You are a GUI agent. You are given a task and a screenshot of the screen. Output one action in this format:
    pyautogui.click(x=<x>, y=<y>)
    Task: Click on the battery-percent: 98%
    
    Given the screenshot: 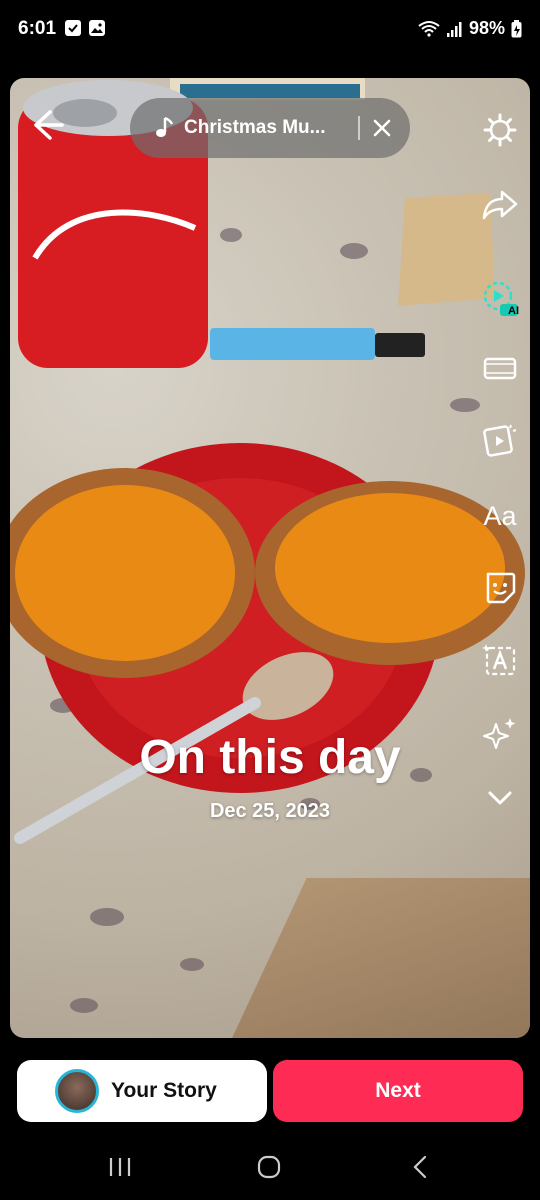 What is the action you would take?
    pyautogui.click(x=486, y=28)
    